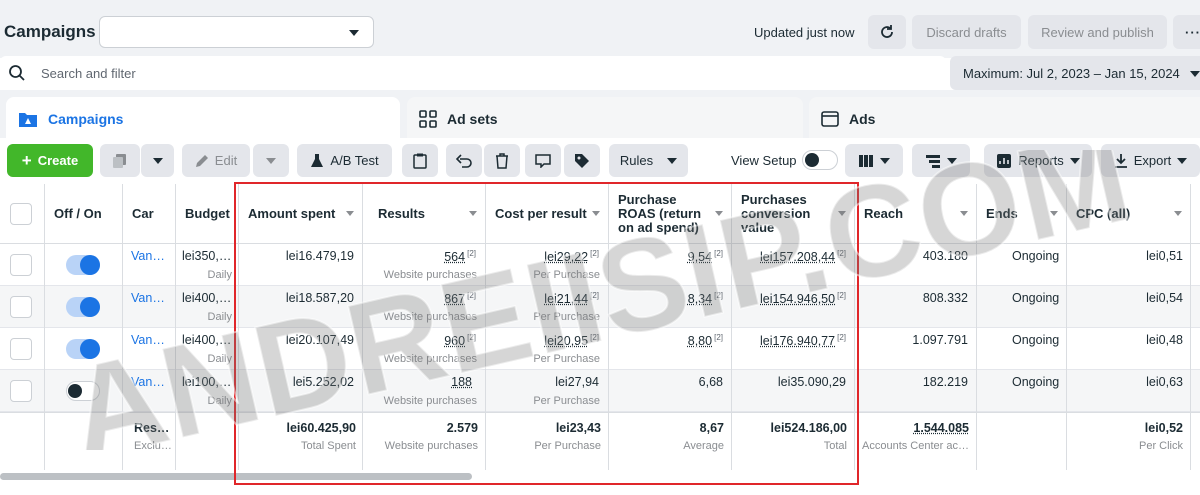  What do you see at coordinates (428, 119) in the screenshot?
I see `grid-icon` at bounding box center [428, 119].